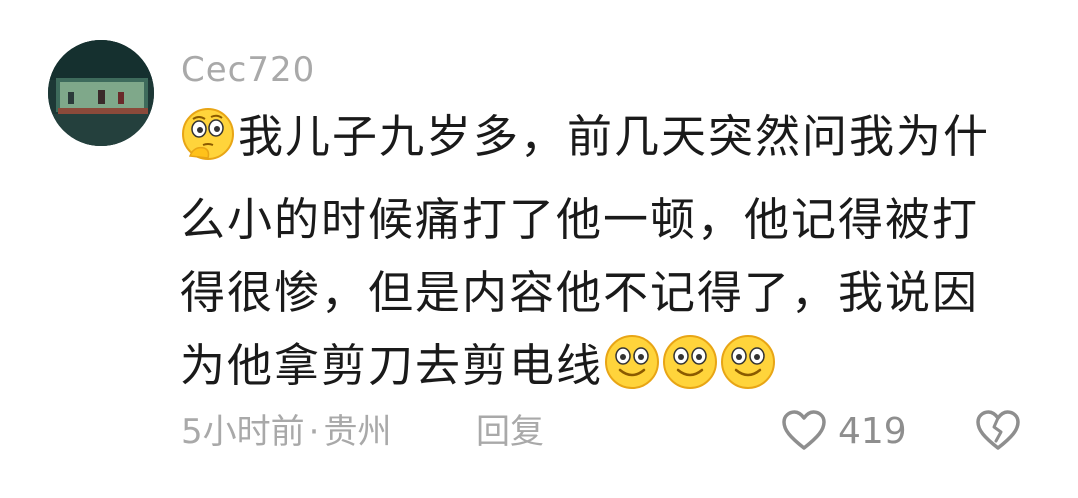 Image resolution: width=1078 pixels, height=498 pixels. Describe the element at coordinates (243, 432) in the screenshot. I see `comment-time: 5小时前` at that location.